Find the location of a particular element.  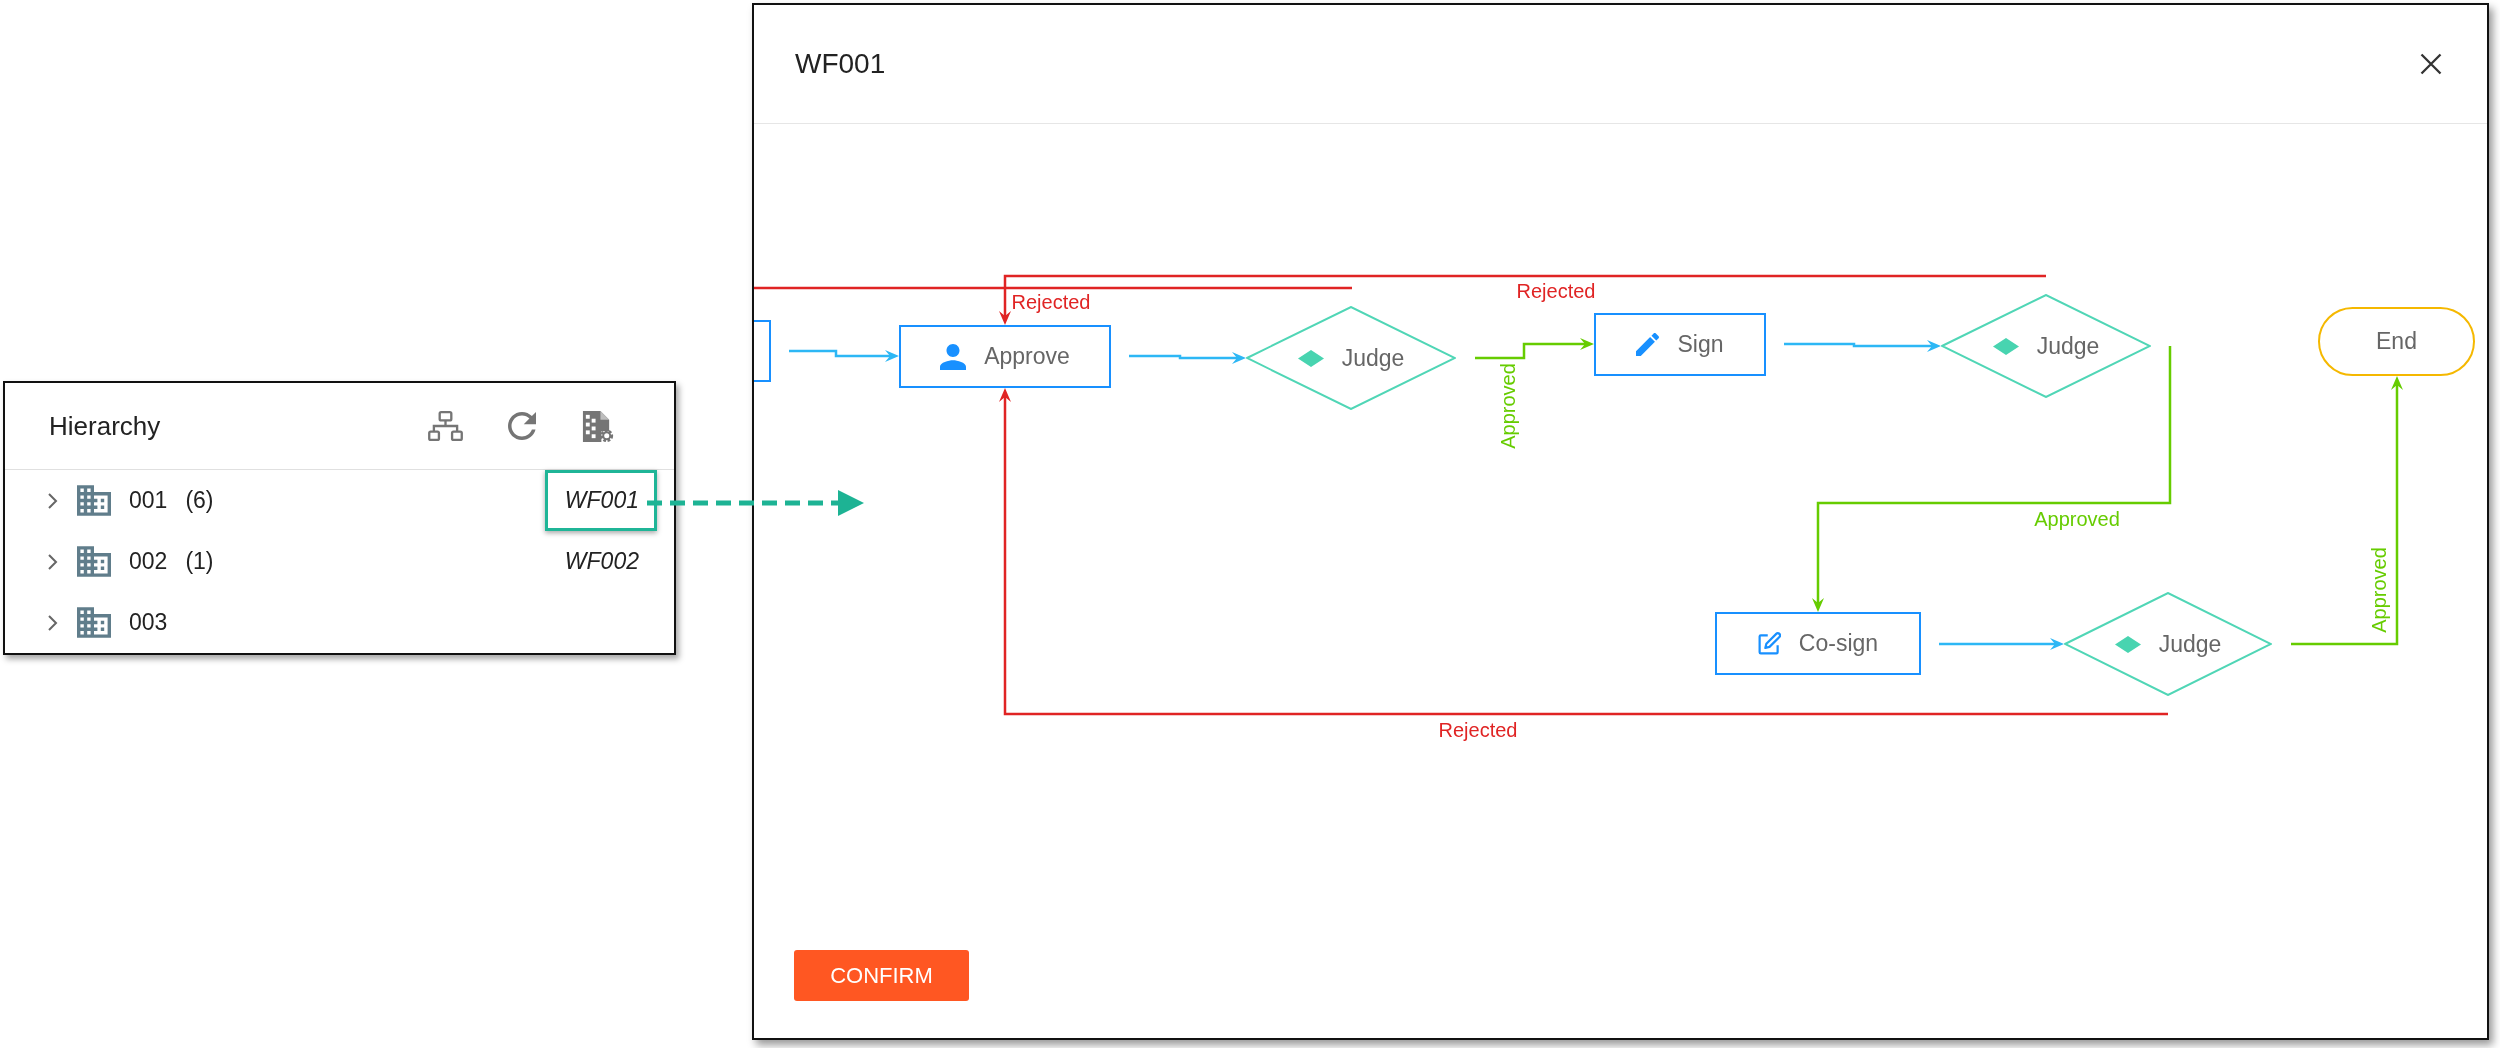

item-count: (1) is located at coordinates (199, 561).